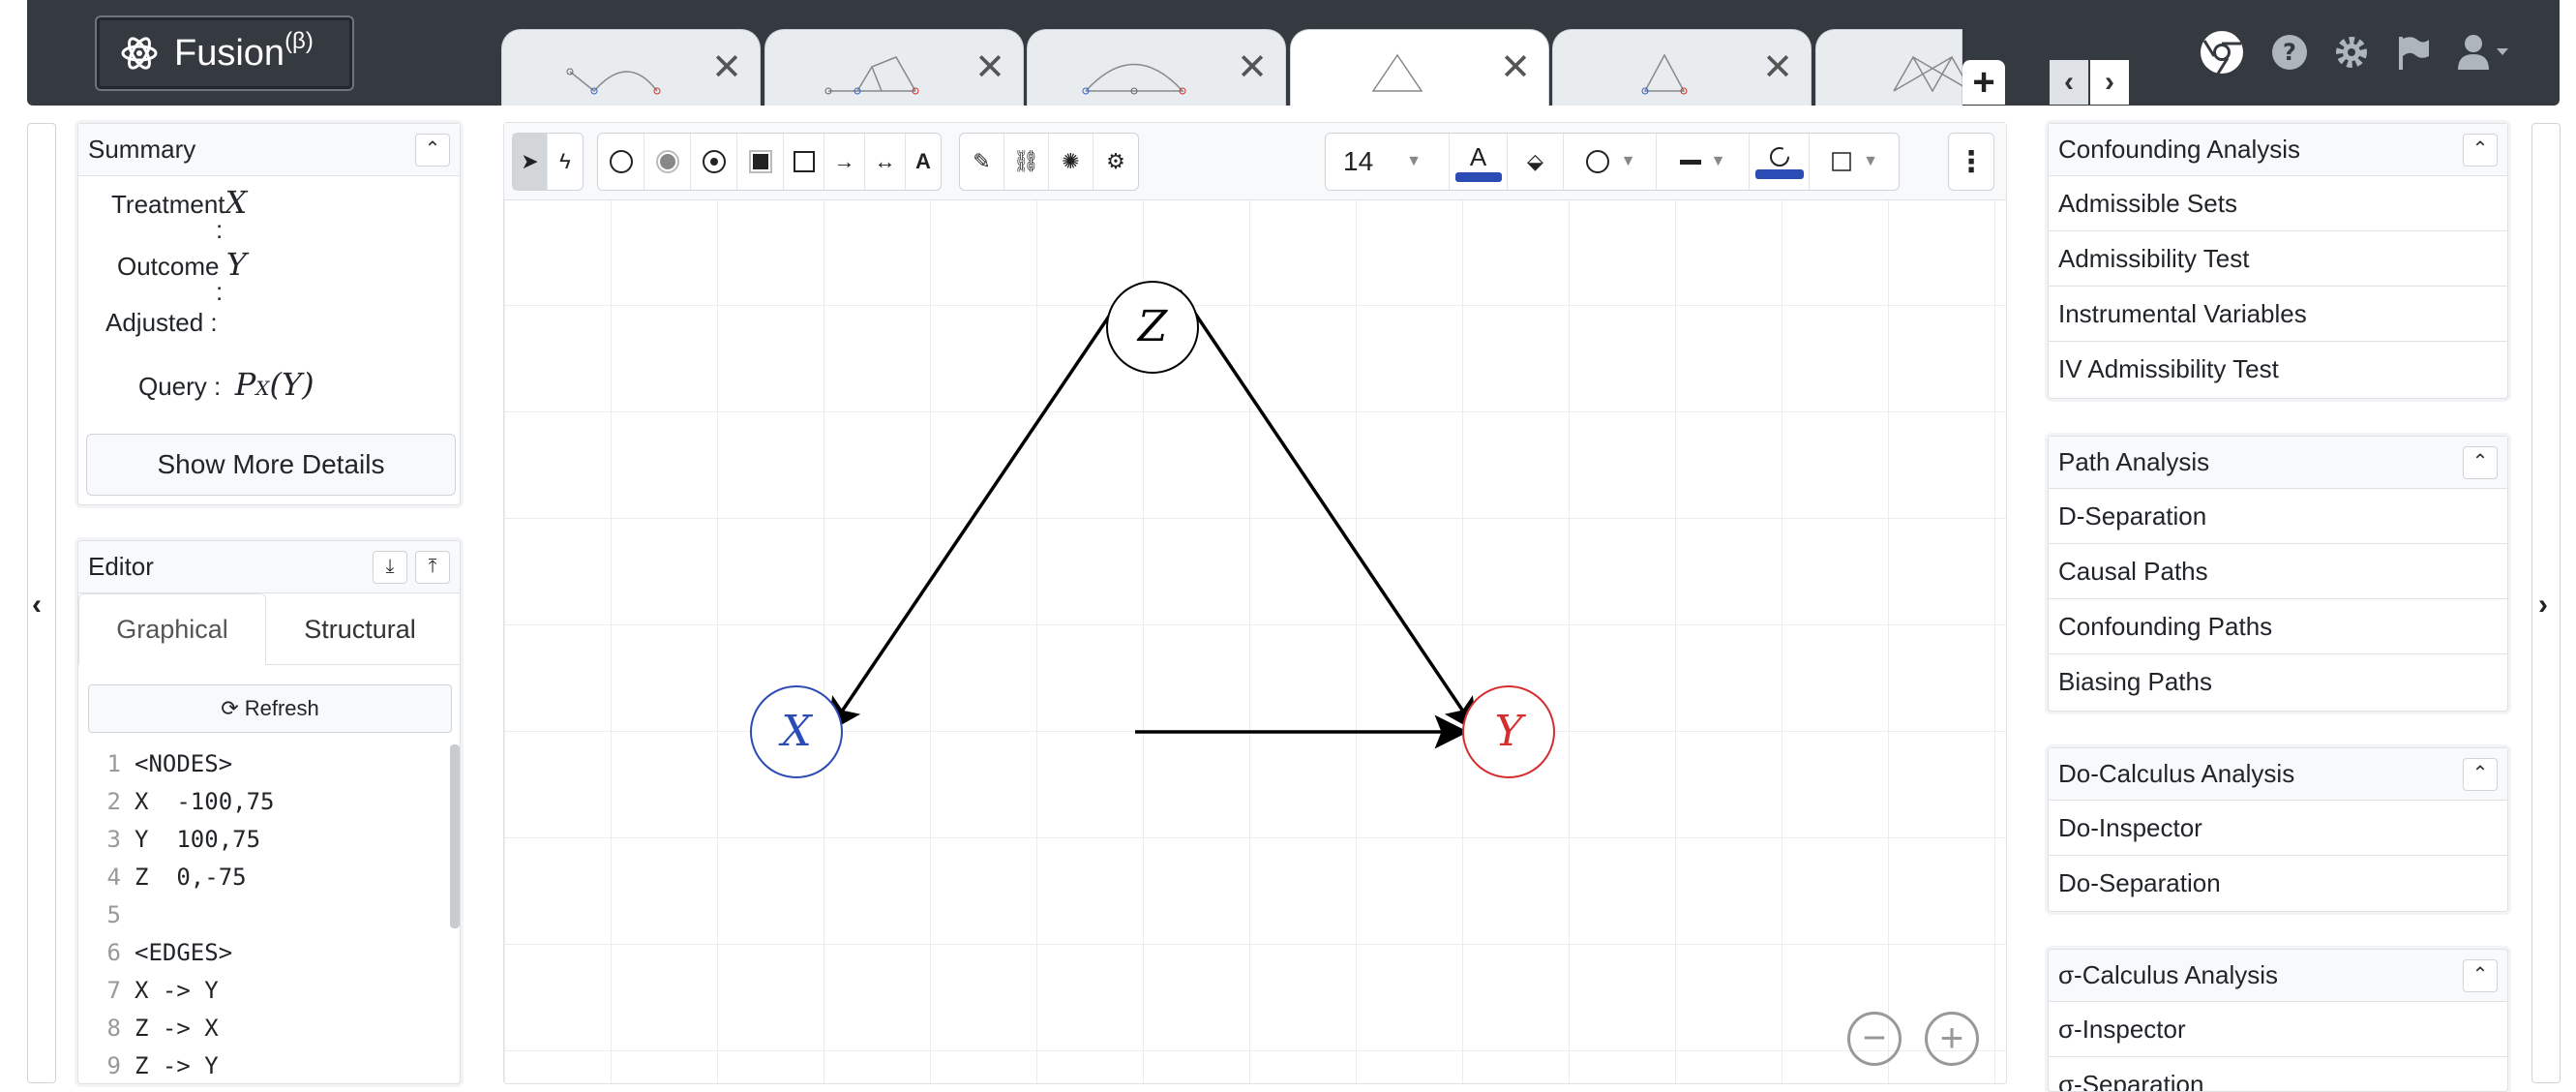 This screenshot has width=2576, height=1092. Describe the element at coordinates (923, 162) in the screenshot. I see `text-tool-icon: A` at that location.